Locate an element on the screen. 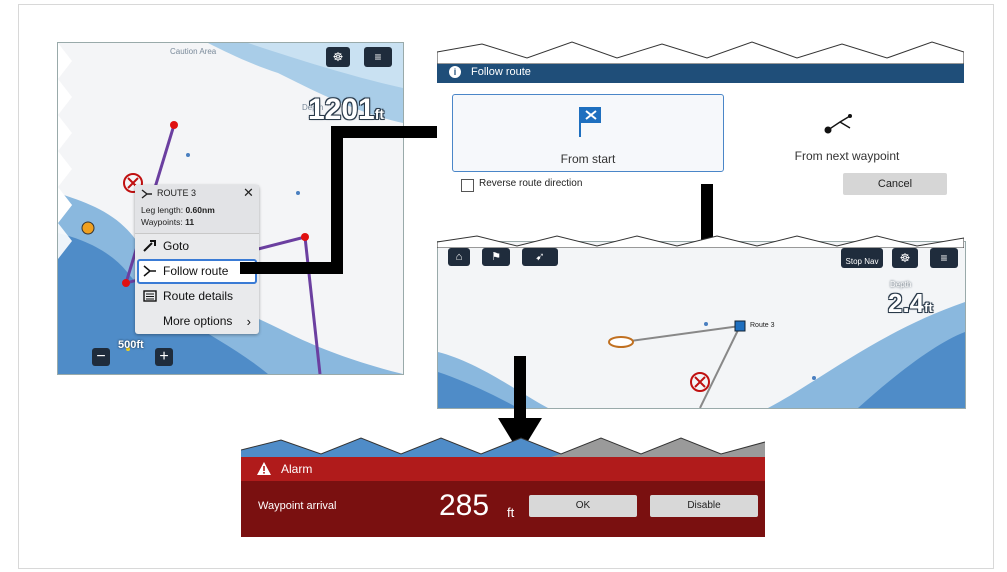 This screenshot has width=1007, height=572. alarm-panel: Alarm Waypoint arrival 285 ft OK Disable is located at coordinates (503, 485).